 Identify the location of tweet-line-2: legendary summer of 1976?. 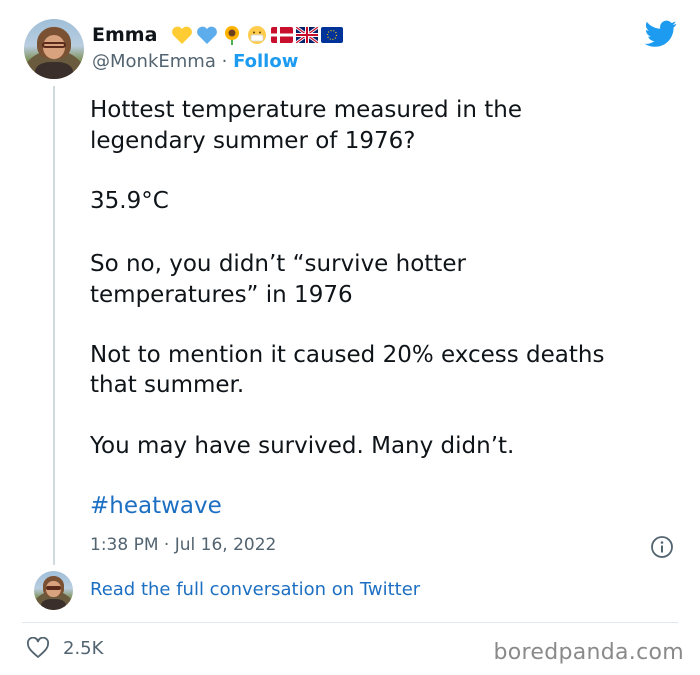
(253, 141).